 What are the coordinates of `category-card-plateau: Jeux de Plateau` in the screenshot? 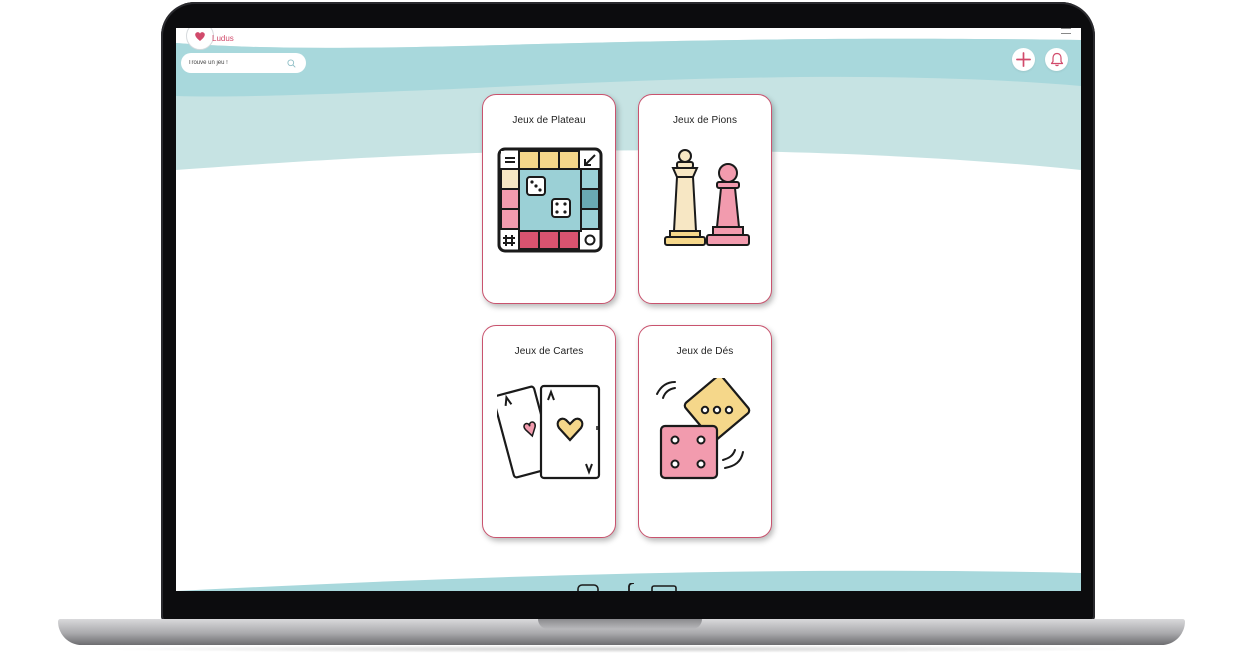 It's located at (549, 199).